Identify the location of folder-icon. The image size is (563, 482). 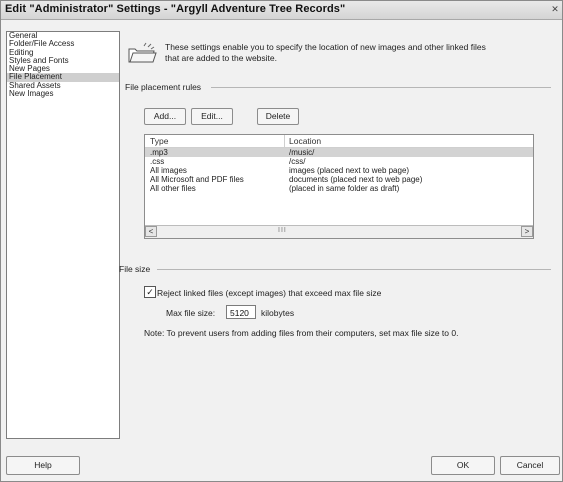
(142, 52).